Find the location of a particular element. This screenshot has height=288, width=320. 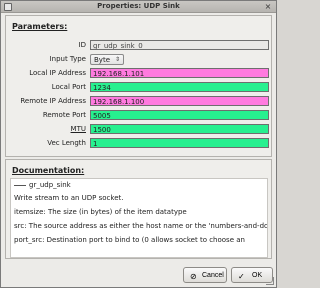

window-title: Properties: UDP Sink is located at coordinates (138, 6).